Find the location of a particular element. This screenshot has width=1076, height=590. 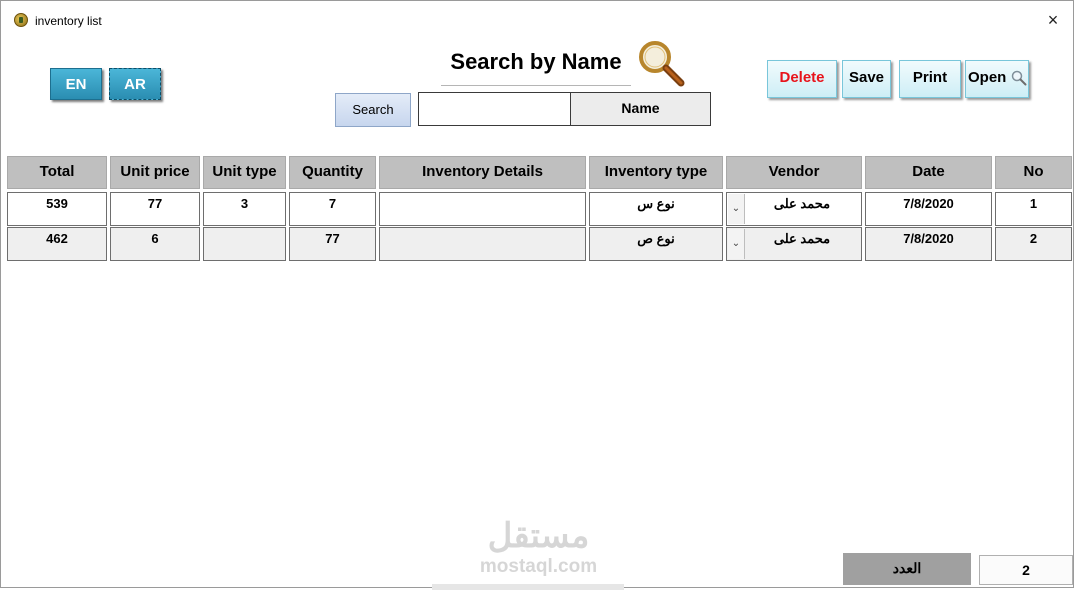

watermark-arabic-text: مستقل is located at coordinates (538, 536).